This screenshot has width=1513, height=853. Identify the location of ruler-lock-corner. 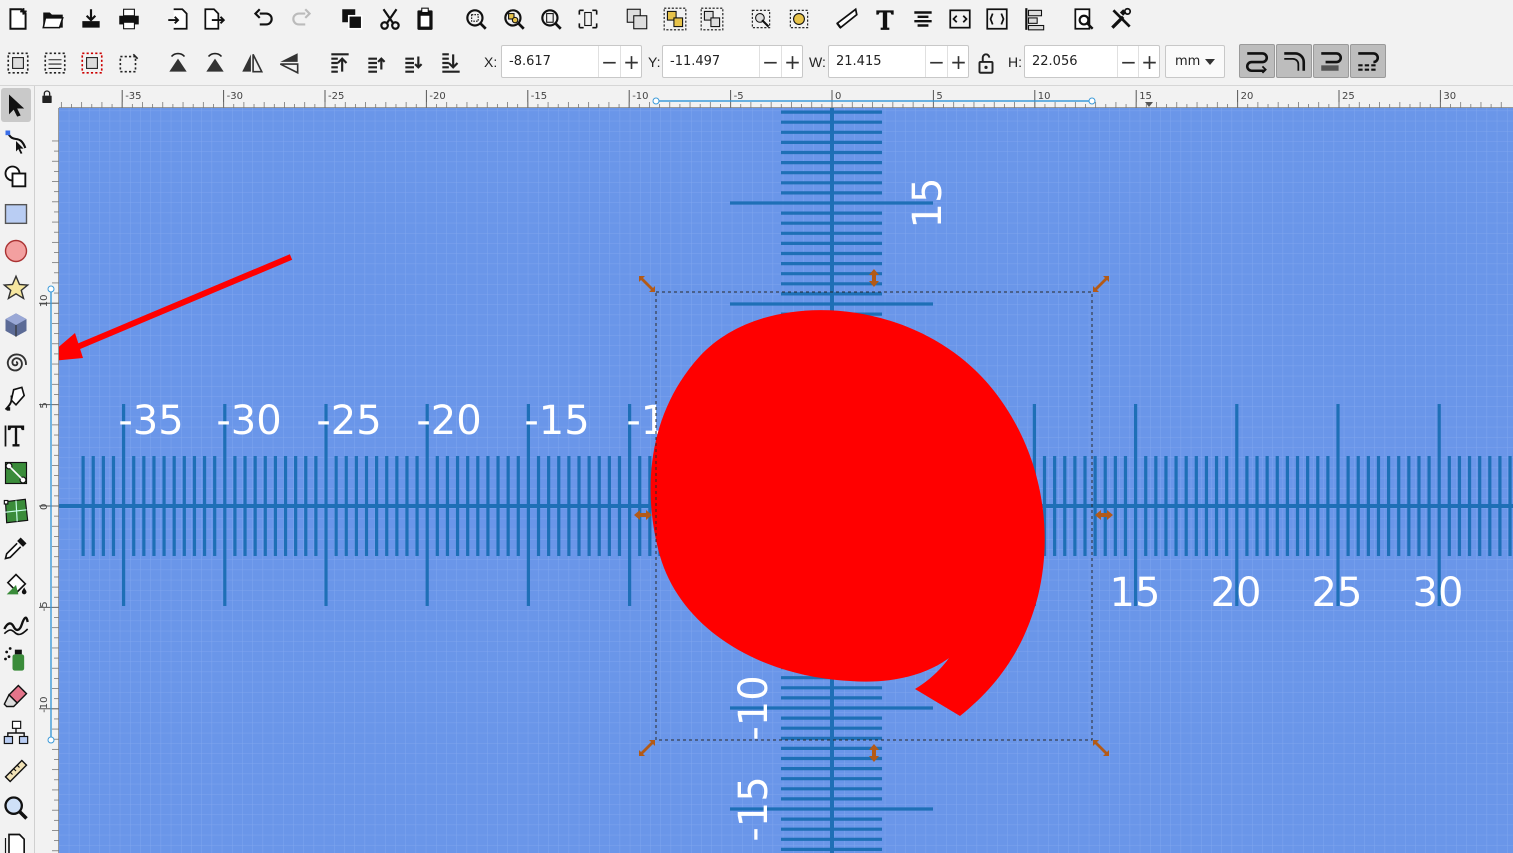
(47, 97).